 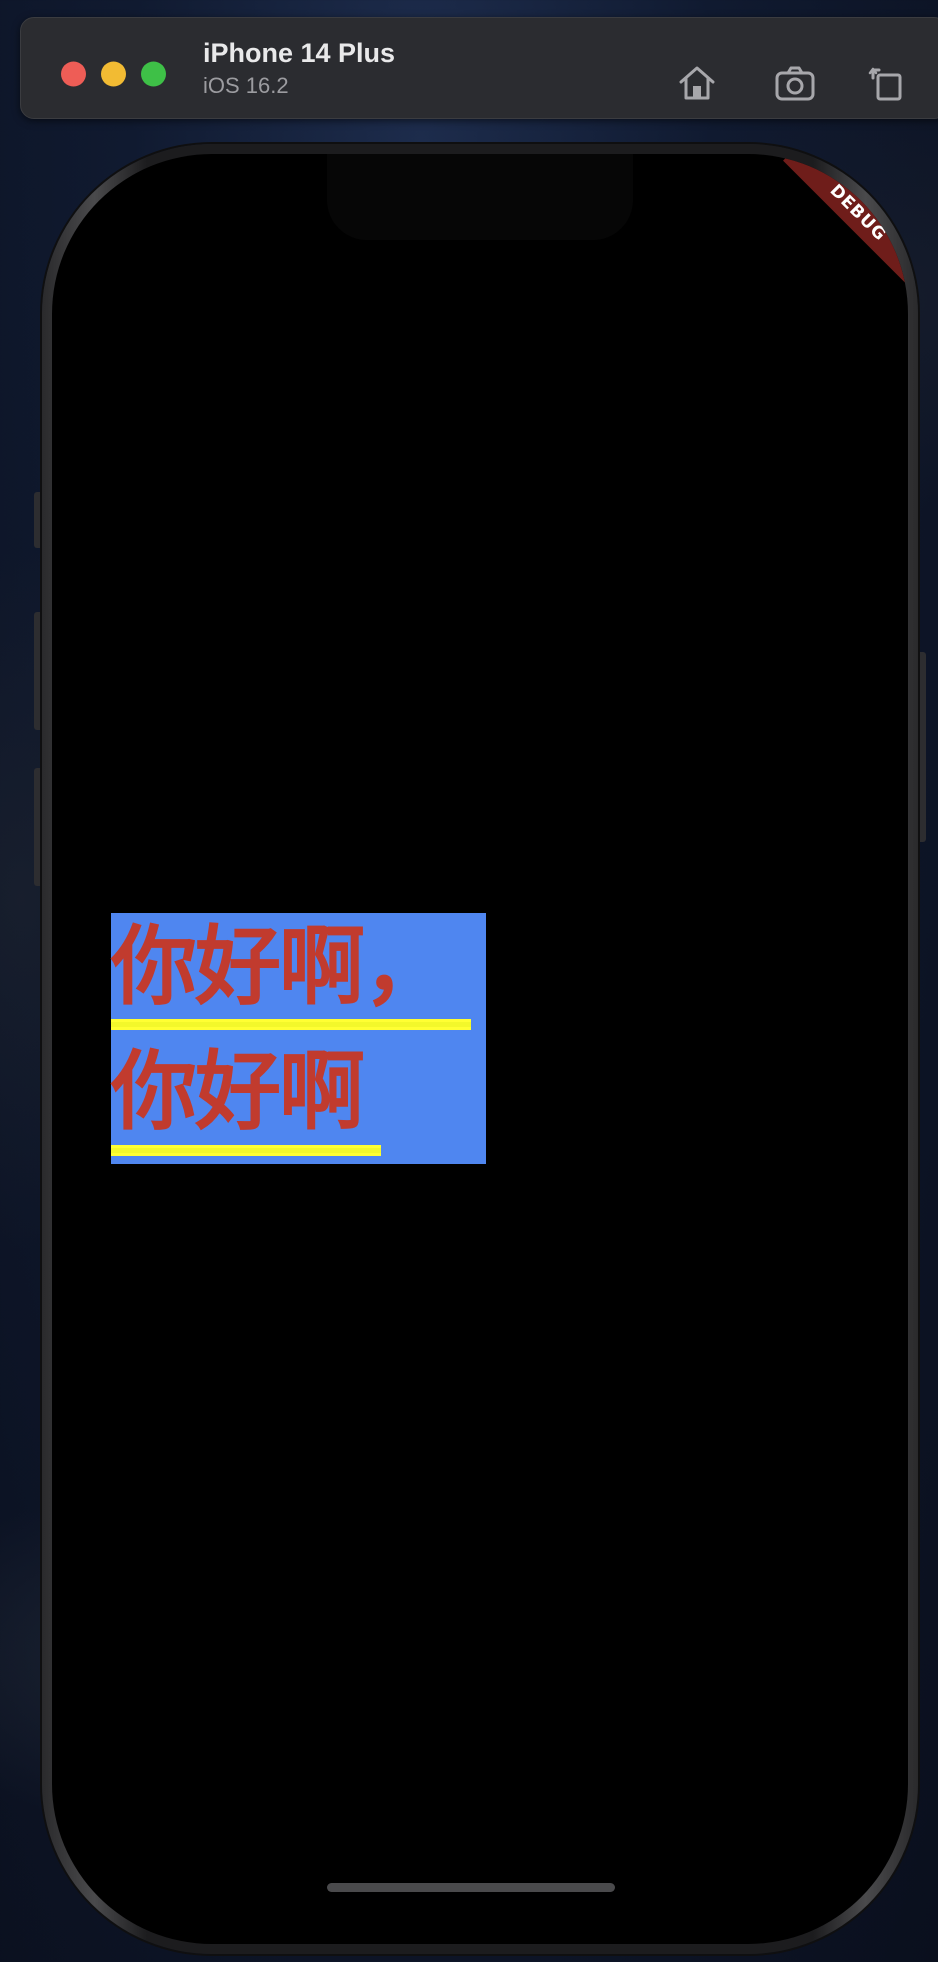 What do you see at coordinates (153, 74) in the screenshot?
I see `zoom-window-button` at bounding box center [153, 74].